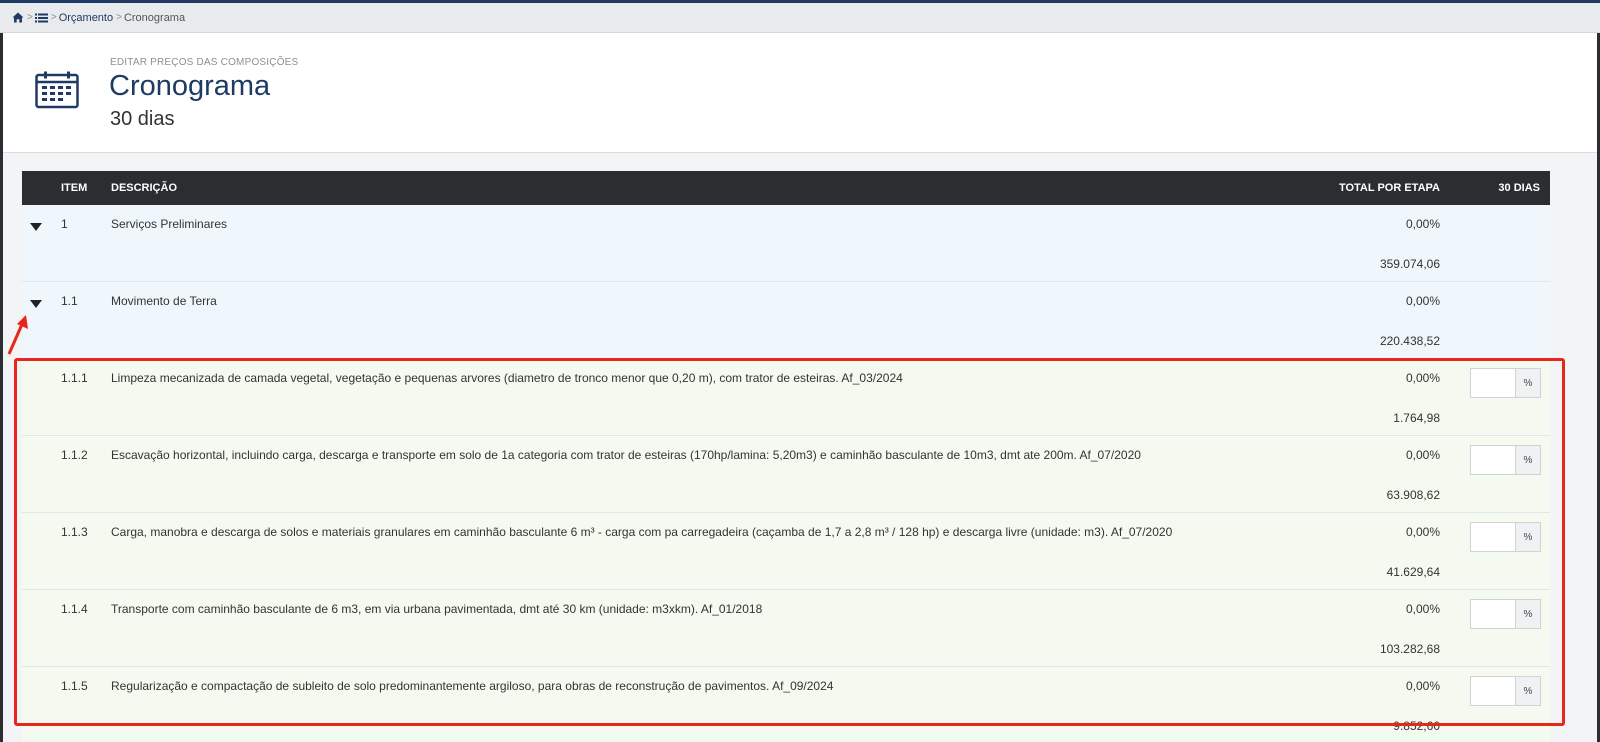 Image resolution: width=1600 pixels, height=742 pixels. Describe the element at coordinates (17, 335) in the screenshot. I see `annotation-arrow-icon` at that location.